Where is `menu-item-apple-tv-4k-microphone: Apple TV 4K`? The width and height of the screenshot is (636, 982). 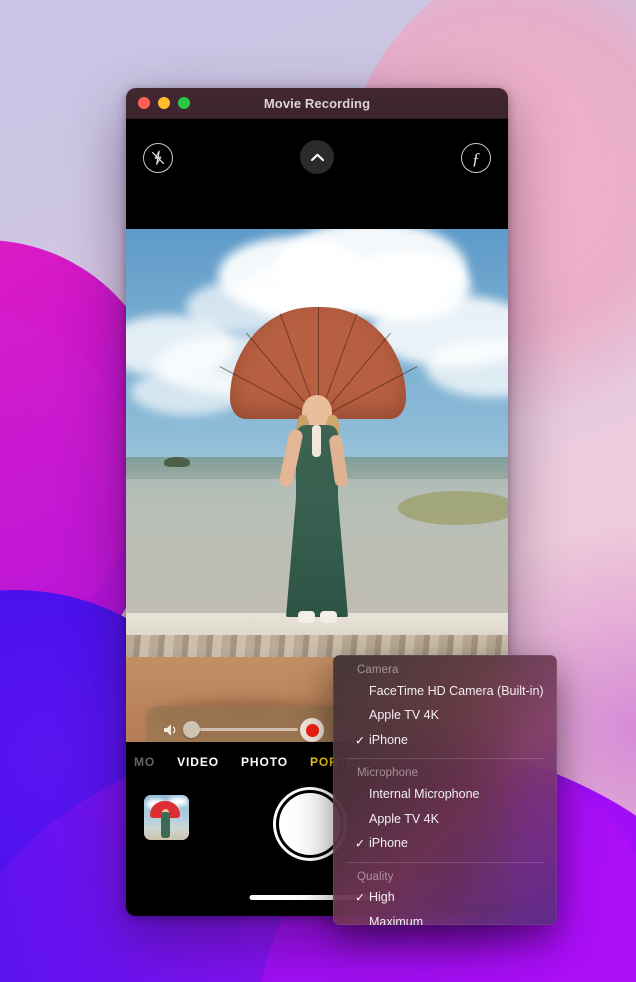
menu-item-apple-tv-4k-microphone: Apple TV 4K is located at coordinates (445, 819).